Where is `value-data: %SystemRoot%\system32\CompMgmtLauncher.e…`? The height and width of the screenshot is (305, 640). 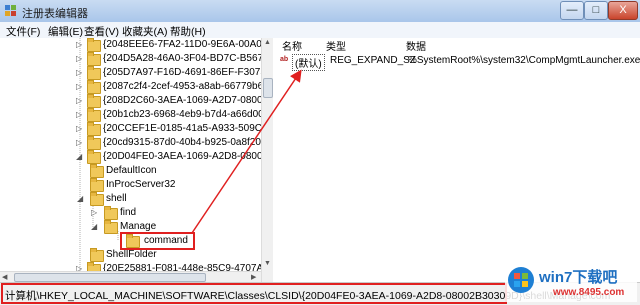
value-data: %SystemRoot%\system32\CompMgmtLauncher.e… is located at coordinates (524, 60).